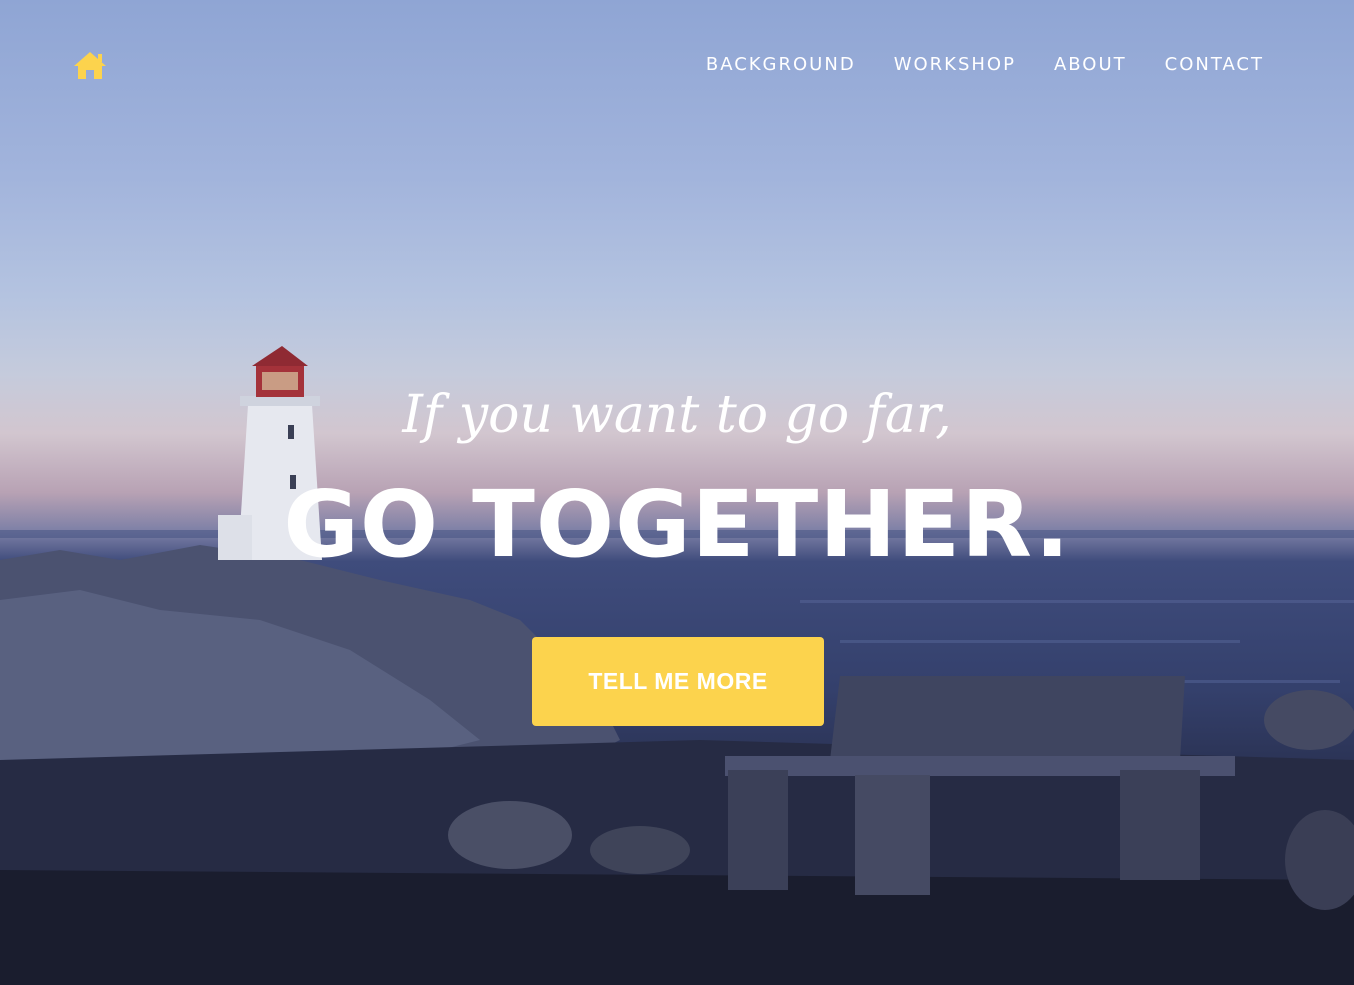 The width and height of the screenshot is (1354, 985). Describe the element at coordinates (677, 65) in the screenshot. I see `top-navigation: BACKGROUND WORKSHOP ABOUT CONTACT` at that location.